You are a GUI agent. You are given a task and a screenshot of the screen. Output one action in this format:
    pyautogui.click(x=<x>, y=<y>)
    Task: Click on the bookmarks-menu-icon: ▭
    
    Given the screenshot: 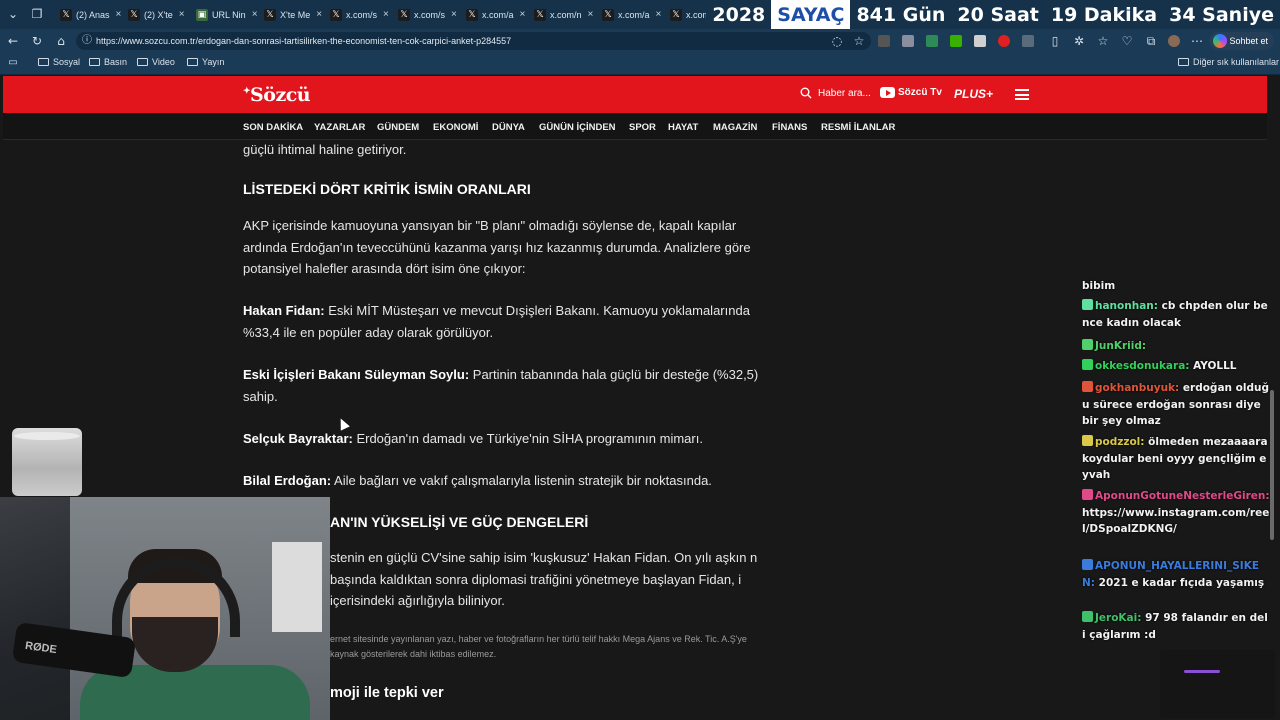 What is the action you would take?
    pyautogui.click(x=13, y=63)
    